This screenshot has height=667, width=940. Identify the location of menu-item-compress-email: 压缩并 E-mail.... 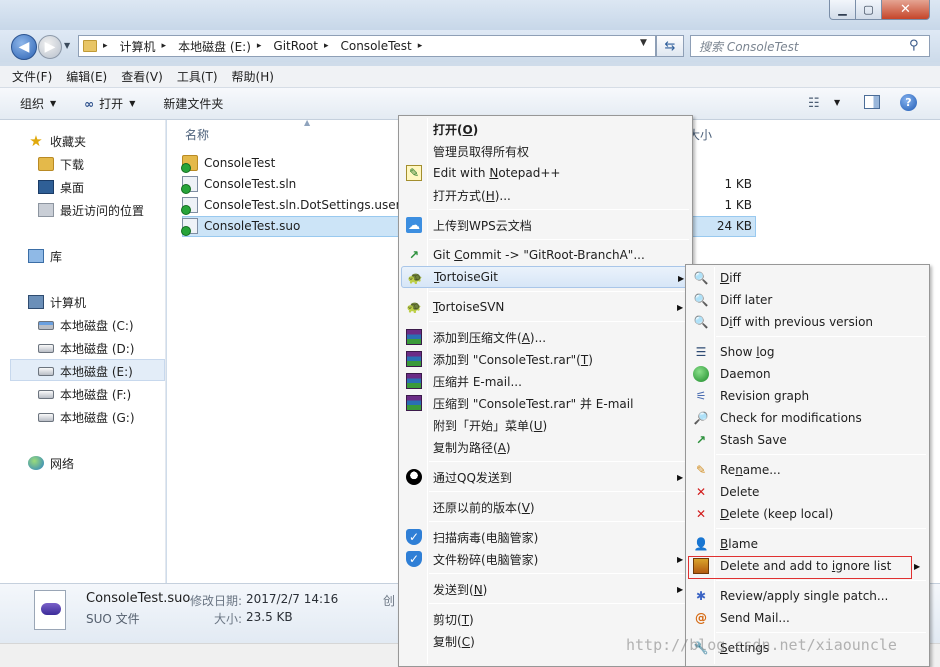
(546, 381).